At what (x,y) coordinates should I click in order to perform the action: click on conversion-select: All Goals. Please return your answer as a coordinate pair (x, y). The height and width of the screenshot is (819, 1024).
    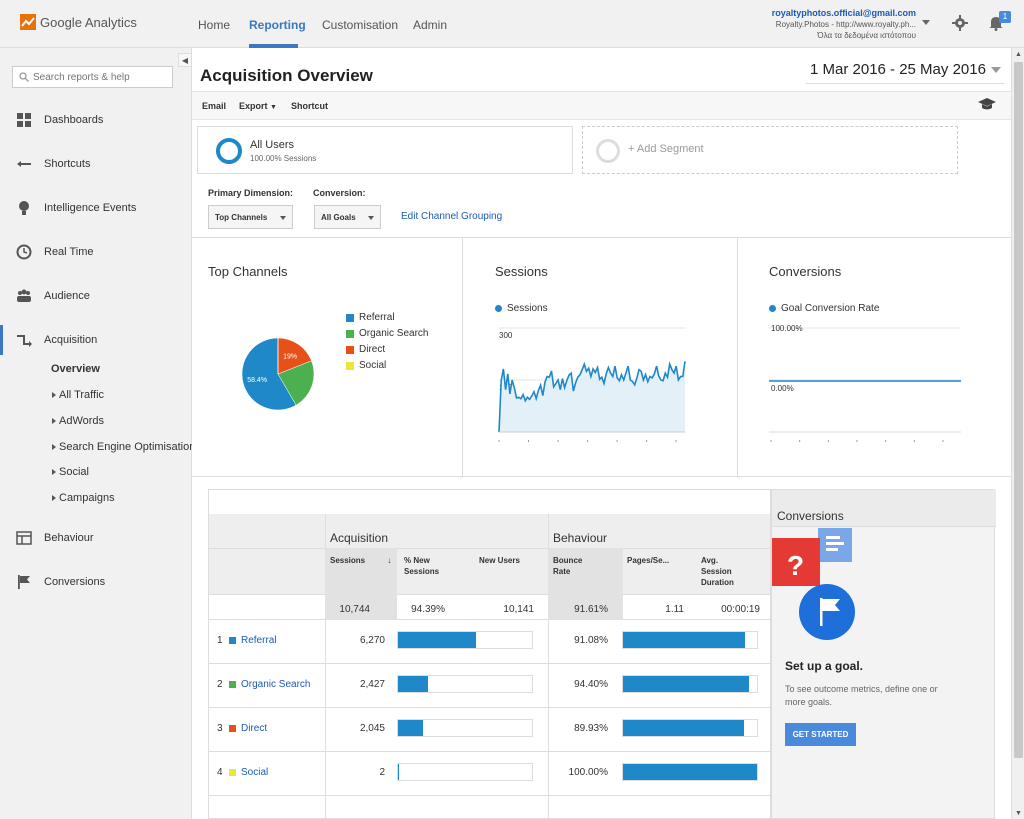
    Looking at the image, I should click on (347, 217).